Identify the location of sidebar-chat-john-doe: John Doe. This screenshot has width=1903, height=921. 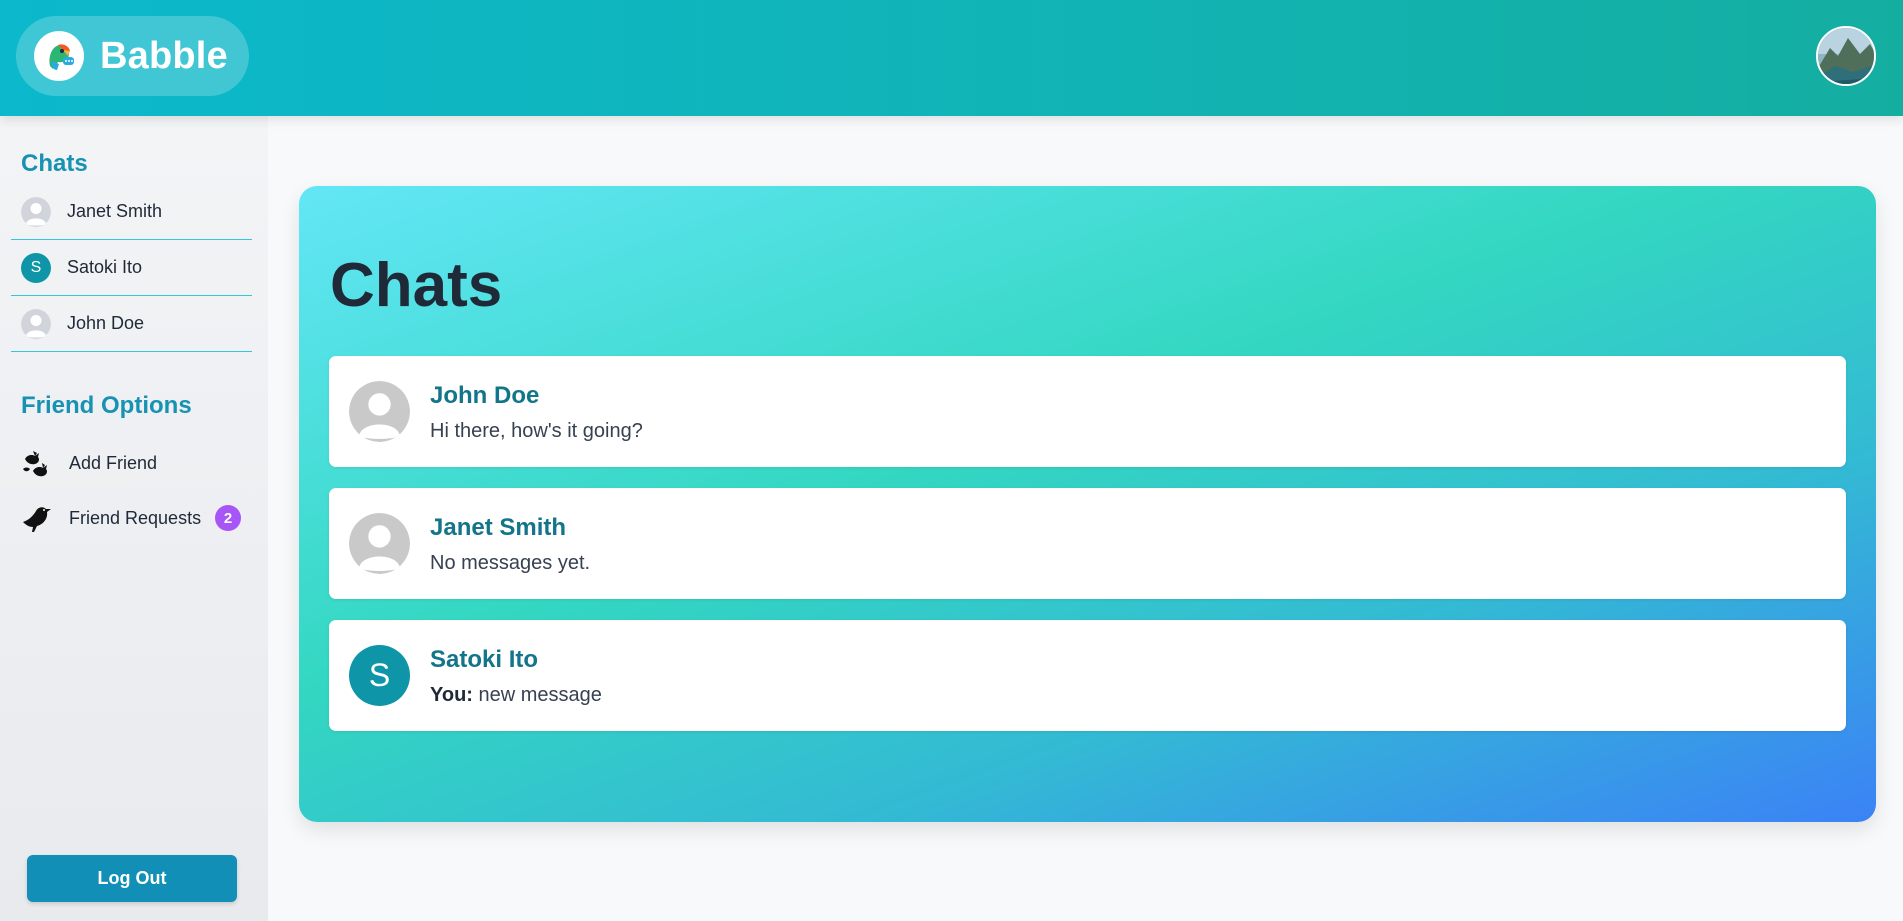
(131, 324).